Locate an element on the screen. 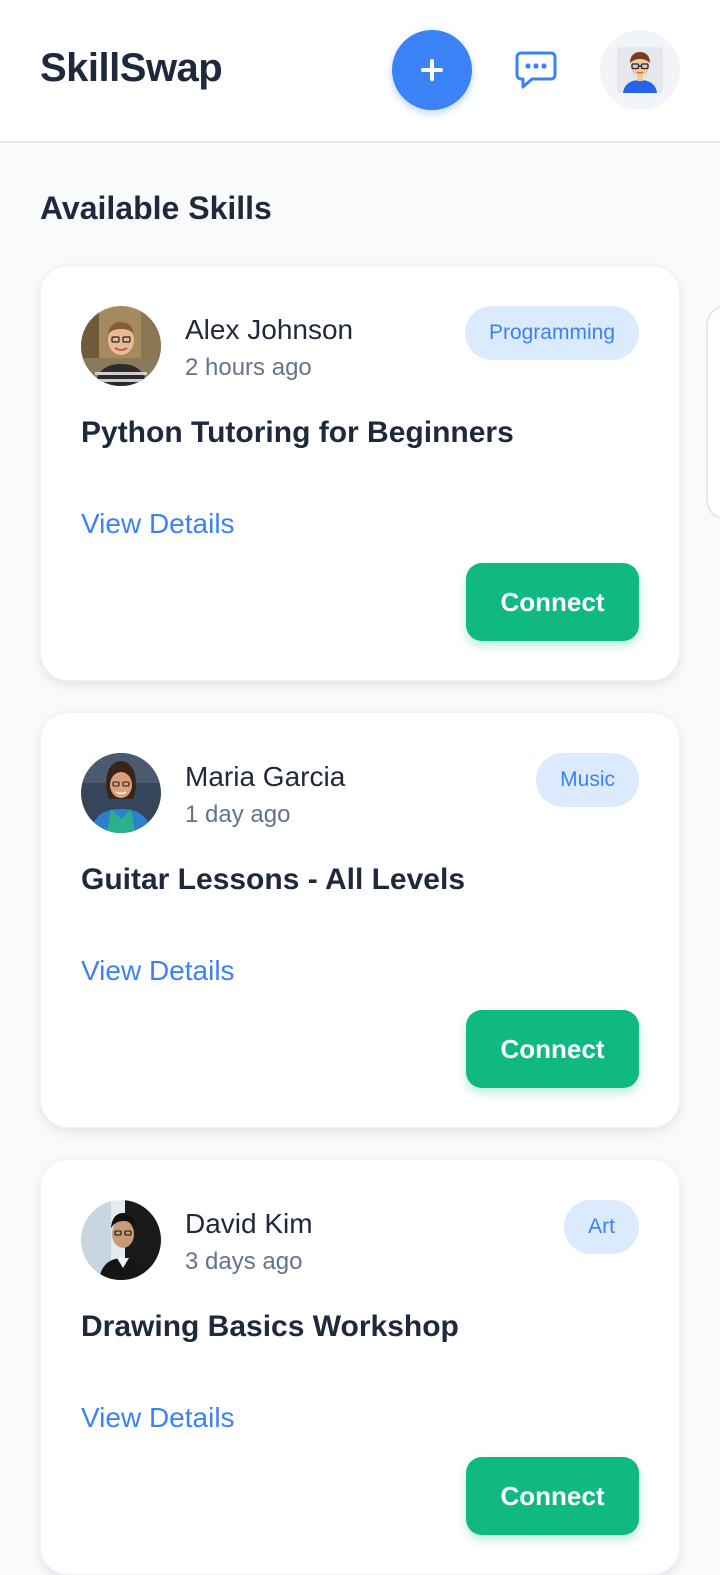 The height and width of the screenshot is (1575, 720). plus-icon is located at coordinates (432, 70).